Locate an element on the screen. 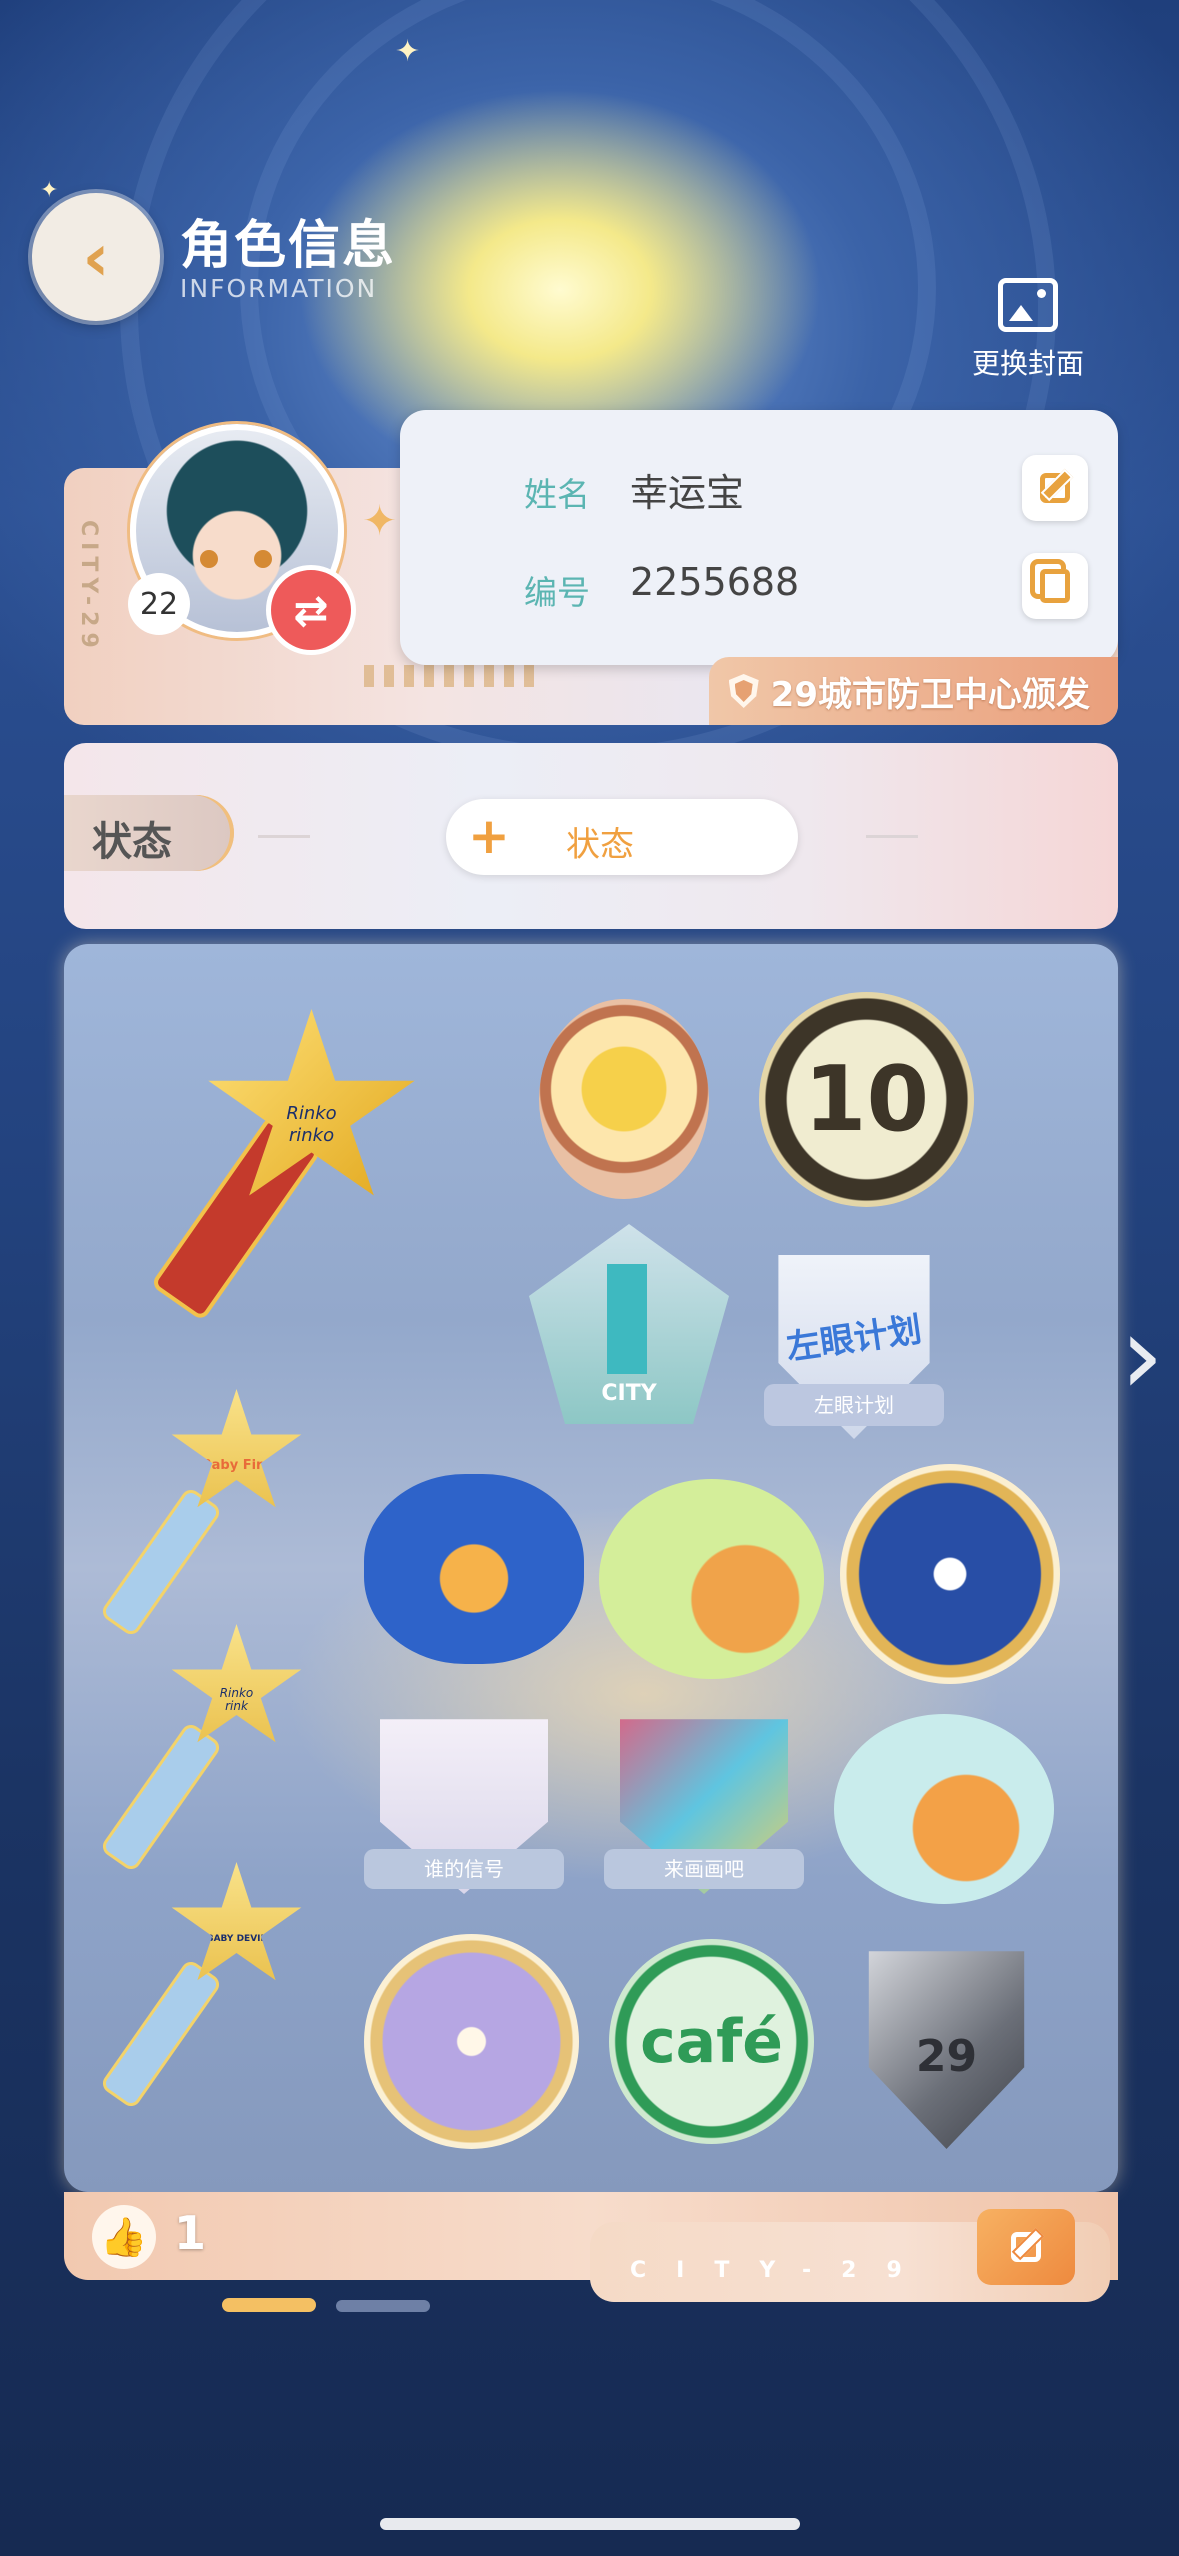  issuer-tag: 29城市防卫中心颁发 is located at coordinates (913, 691).